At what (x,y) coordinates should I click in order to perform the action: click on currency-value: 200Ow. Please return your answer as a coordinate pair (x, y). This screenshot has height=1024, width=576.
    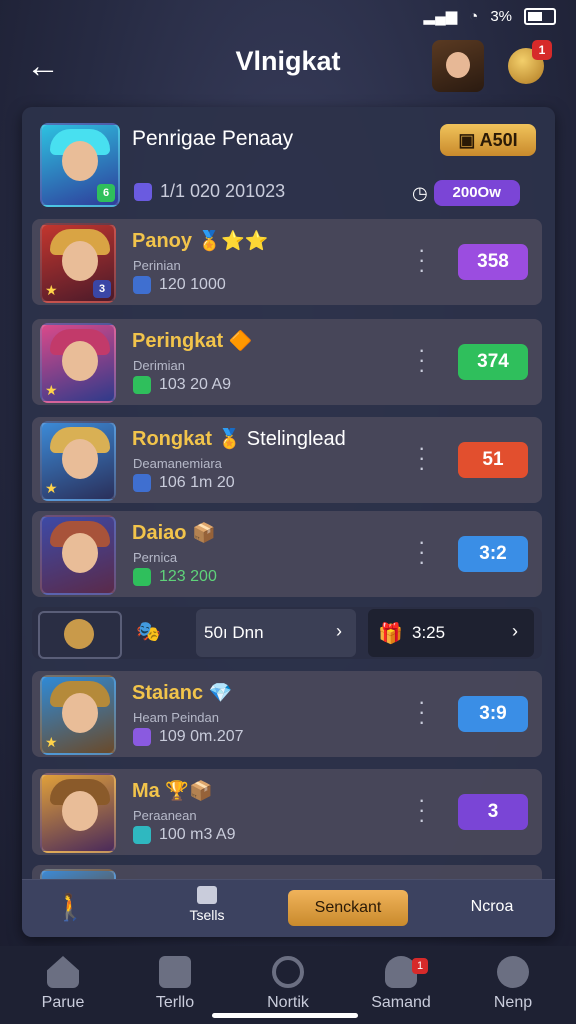
    Looking at the image, I should click on (476, 193).